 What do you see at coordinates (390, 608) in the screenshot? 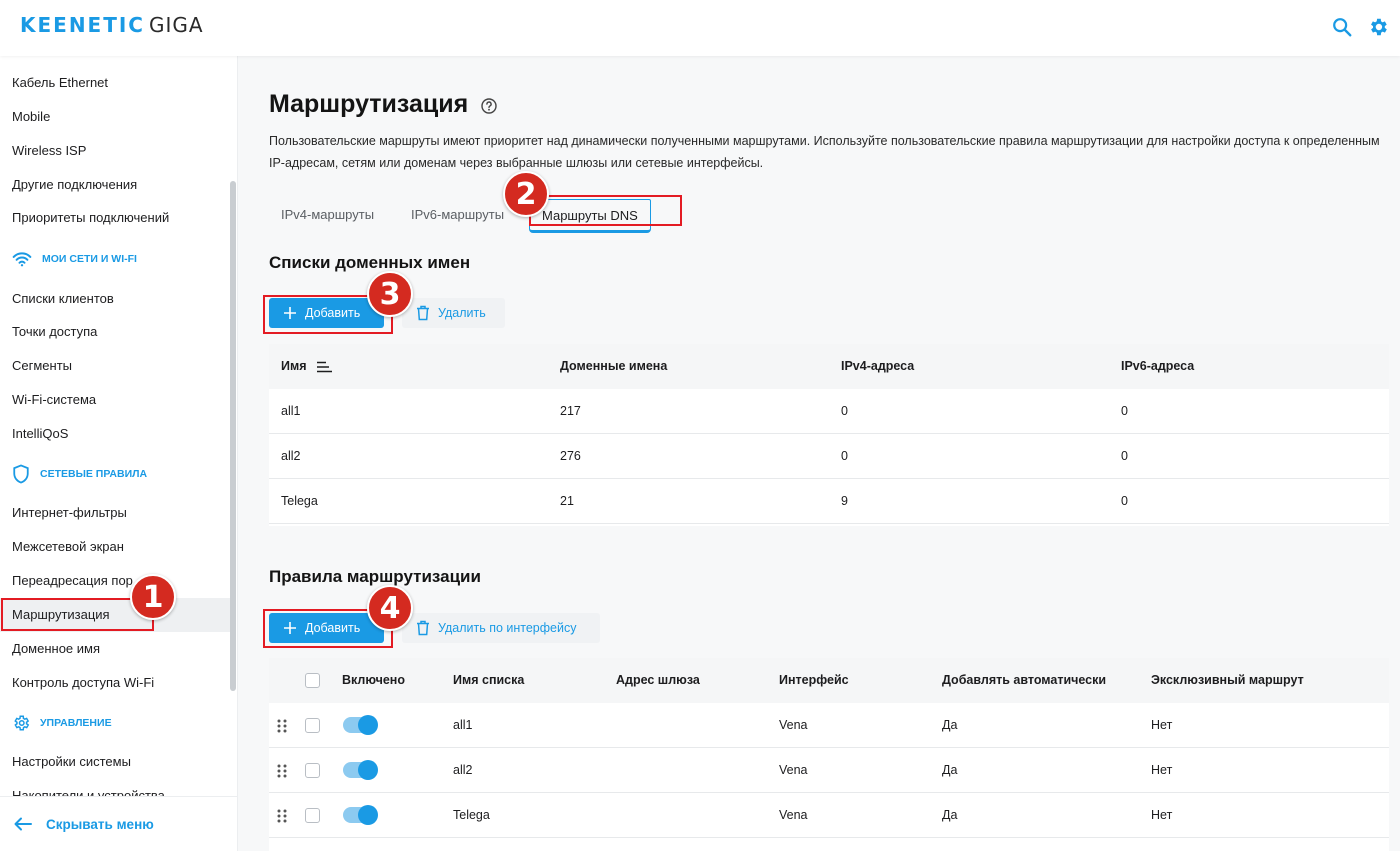
I see `step-badge-4: 4` at bounding box center [390, 608].